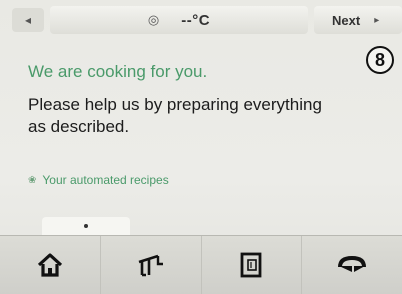 Image resolution: width=402 pixels, height=294 pixels. I want to click on nav-home-button, so click(50, 265).